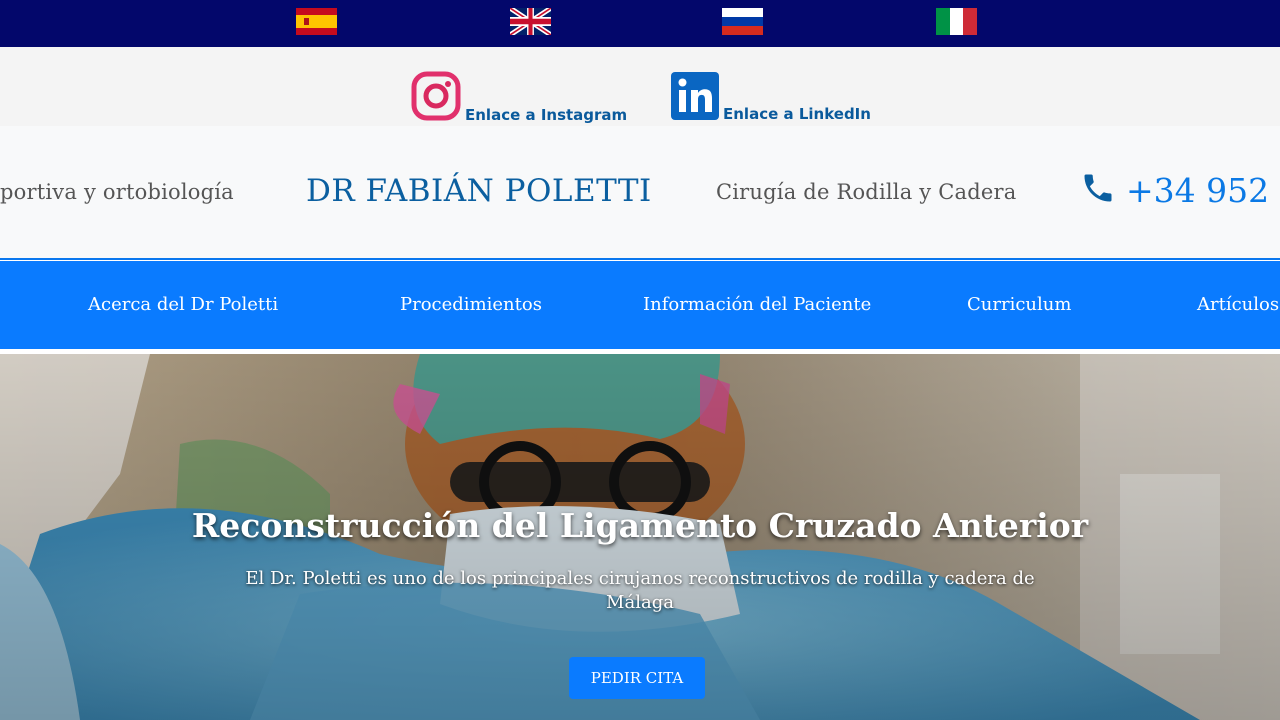 The width and height of the screenshot is (1280, 720). Describe the element at coordinates (316, 21) in the screenshot. I see `spain-flag-icon` at that location.